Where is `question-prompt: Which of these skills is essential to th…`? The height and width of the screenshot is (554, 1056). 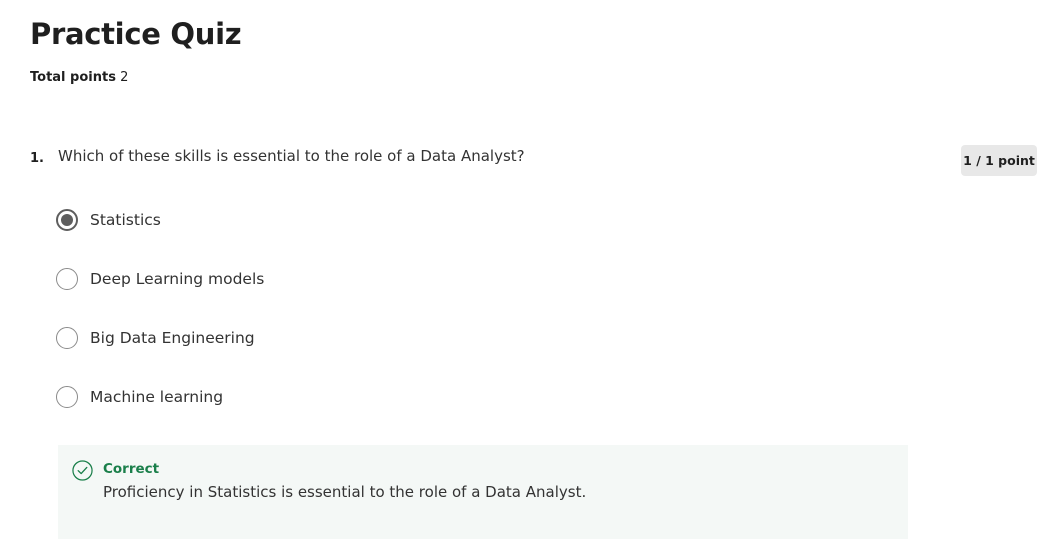
question-prompt: Which of these skills is essential to th… is located at coordinates (291, 156).